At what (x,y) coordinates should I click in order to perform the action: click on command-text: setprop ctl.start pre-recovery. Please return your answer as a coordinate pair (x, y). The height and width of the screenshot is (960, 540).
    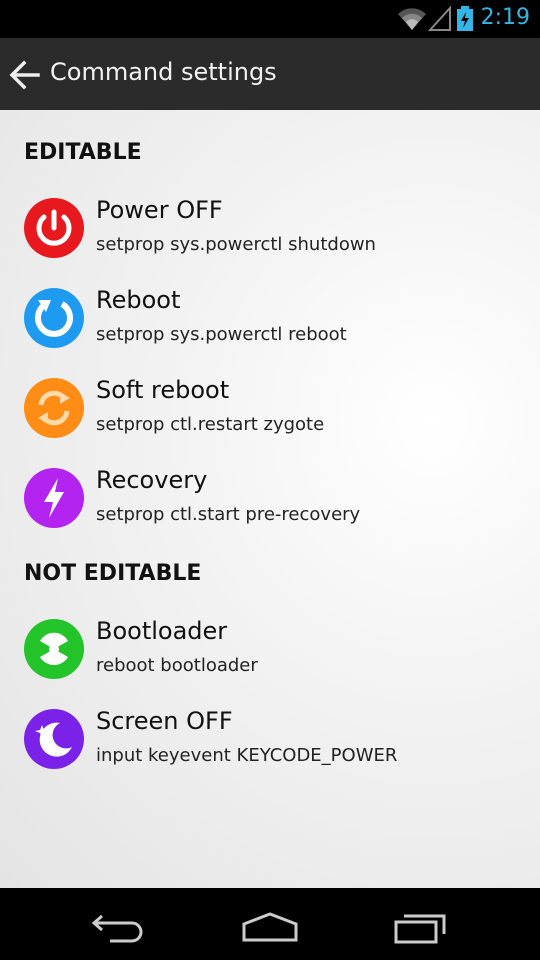
    Looking at the image, I should click on (228, 514).